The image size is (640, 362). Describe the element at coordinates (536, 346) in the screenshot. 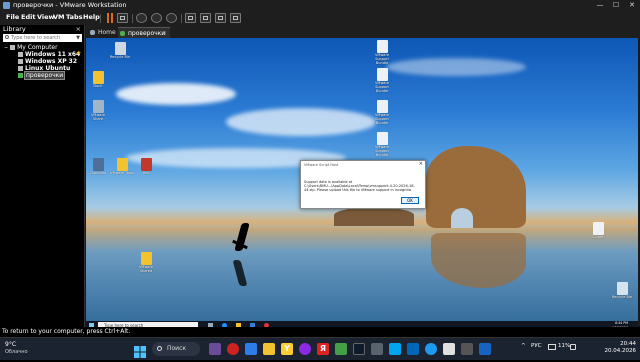

I see `tray-lang: РУС` at that location.